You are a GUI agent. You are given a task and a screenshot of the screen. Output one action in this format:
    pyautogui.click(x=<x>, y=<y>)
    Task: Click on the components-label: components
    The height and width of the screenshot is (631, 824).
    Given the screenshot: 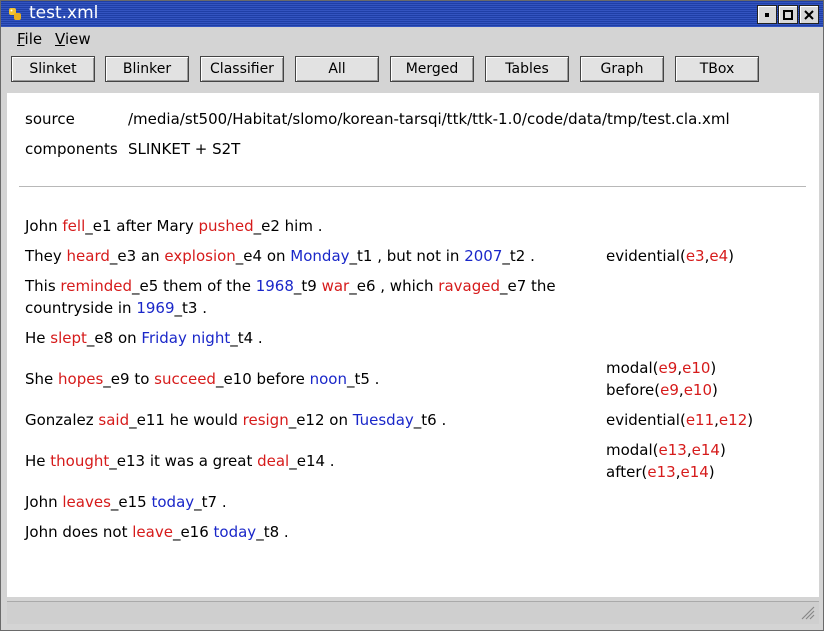 What is the action you would take?
    pyautogui.click(x=71, y=149)
    